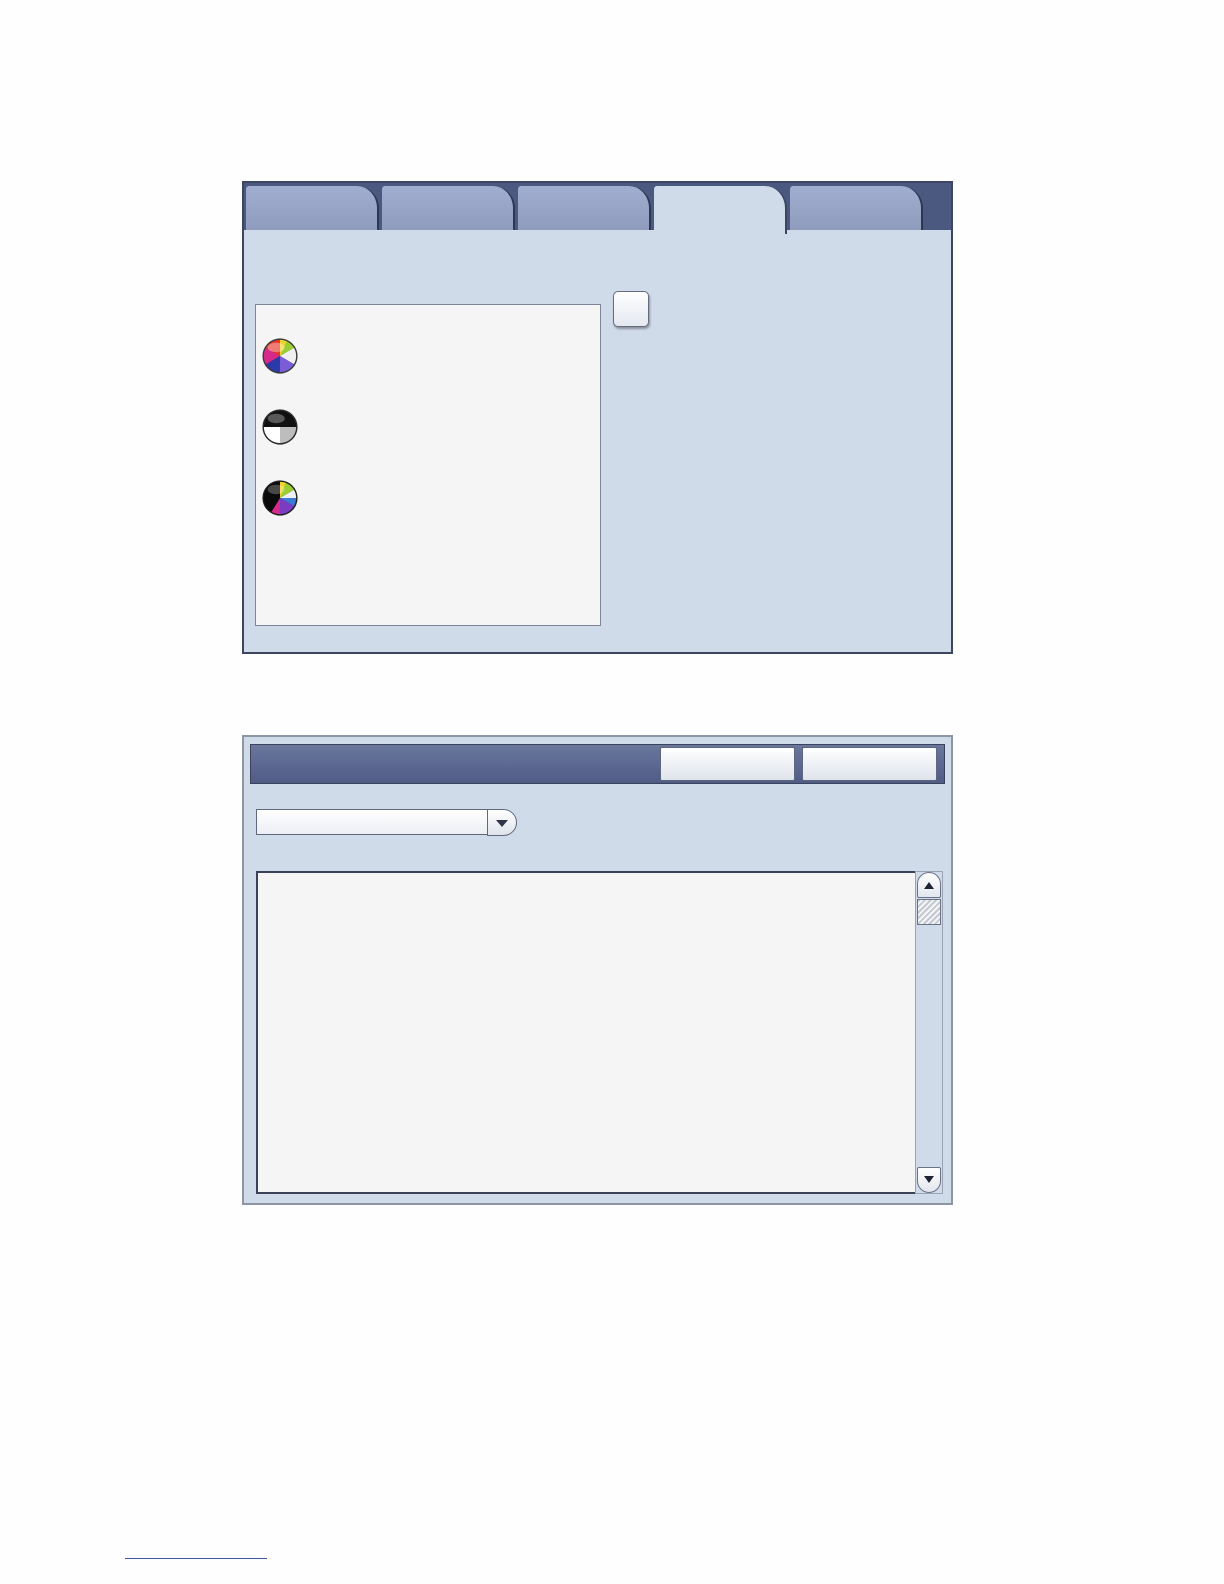 The image size is (1224, 1584). Describe the element at coordinates (502, 822) in the screenshot. I see `chevron-down-icon` at that location.